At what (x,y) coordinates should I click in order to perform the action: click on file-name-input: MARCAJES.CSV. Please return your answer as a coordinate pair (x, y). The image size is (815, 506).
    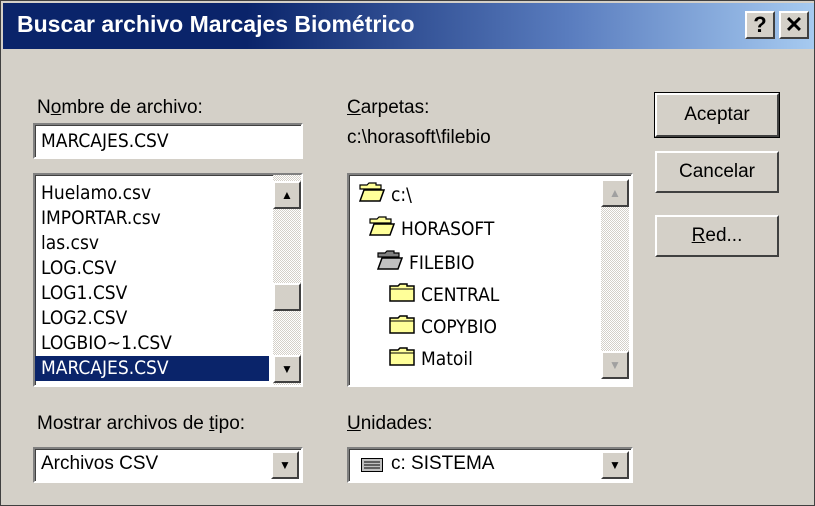
    Looking at the image, I should click on (168, 141).